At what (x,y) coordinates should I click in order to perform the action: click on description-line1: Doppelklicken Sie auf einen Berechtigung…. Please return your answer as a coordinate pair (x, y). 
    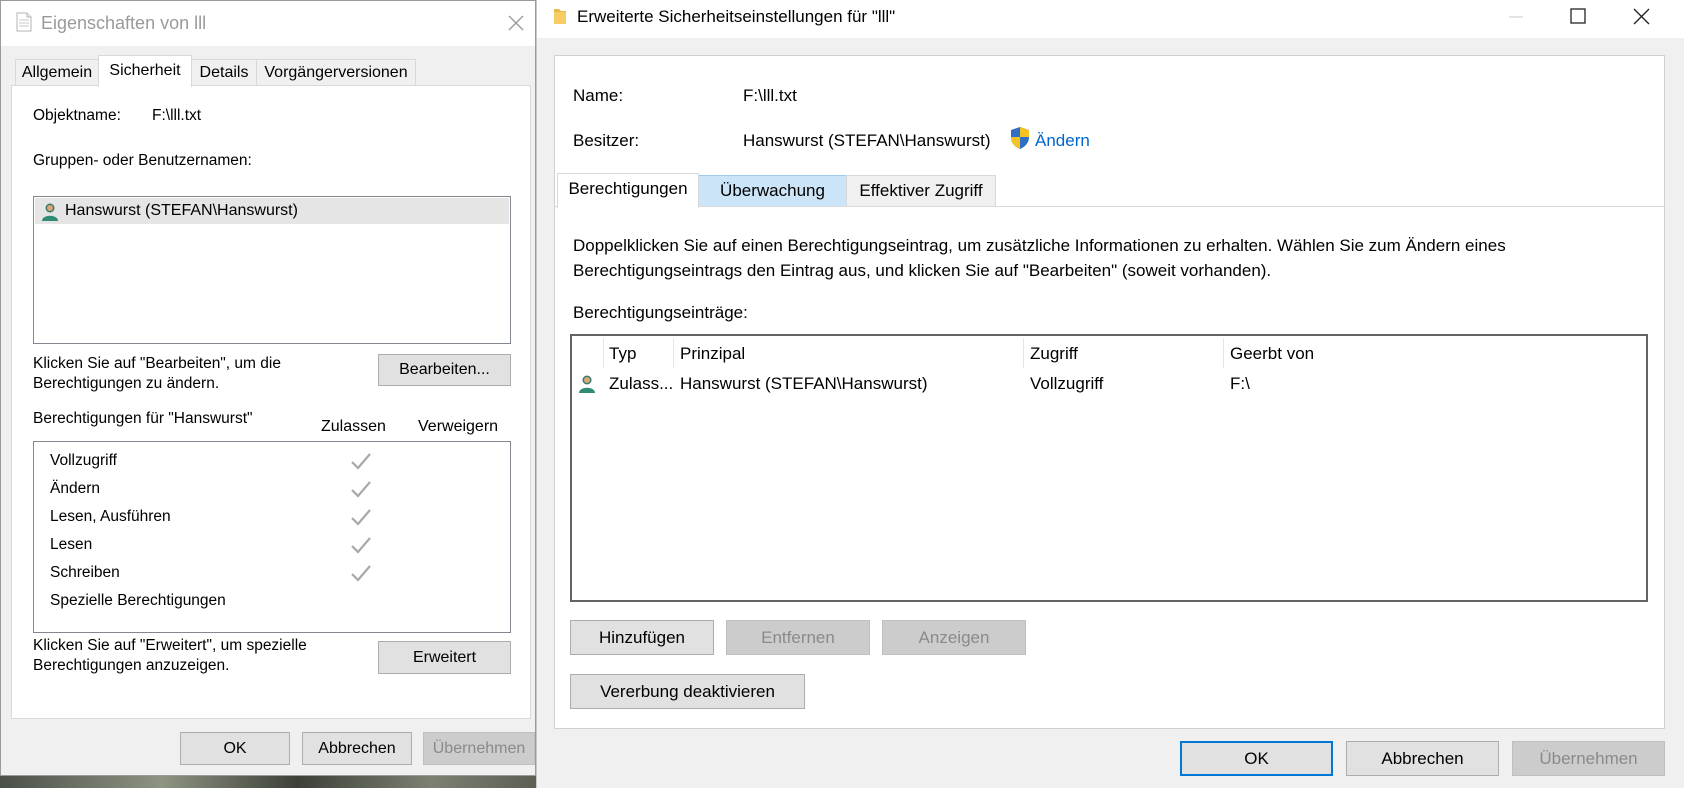
    Looking at the image, I should click on (1039, 245).